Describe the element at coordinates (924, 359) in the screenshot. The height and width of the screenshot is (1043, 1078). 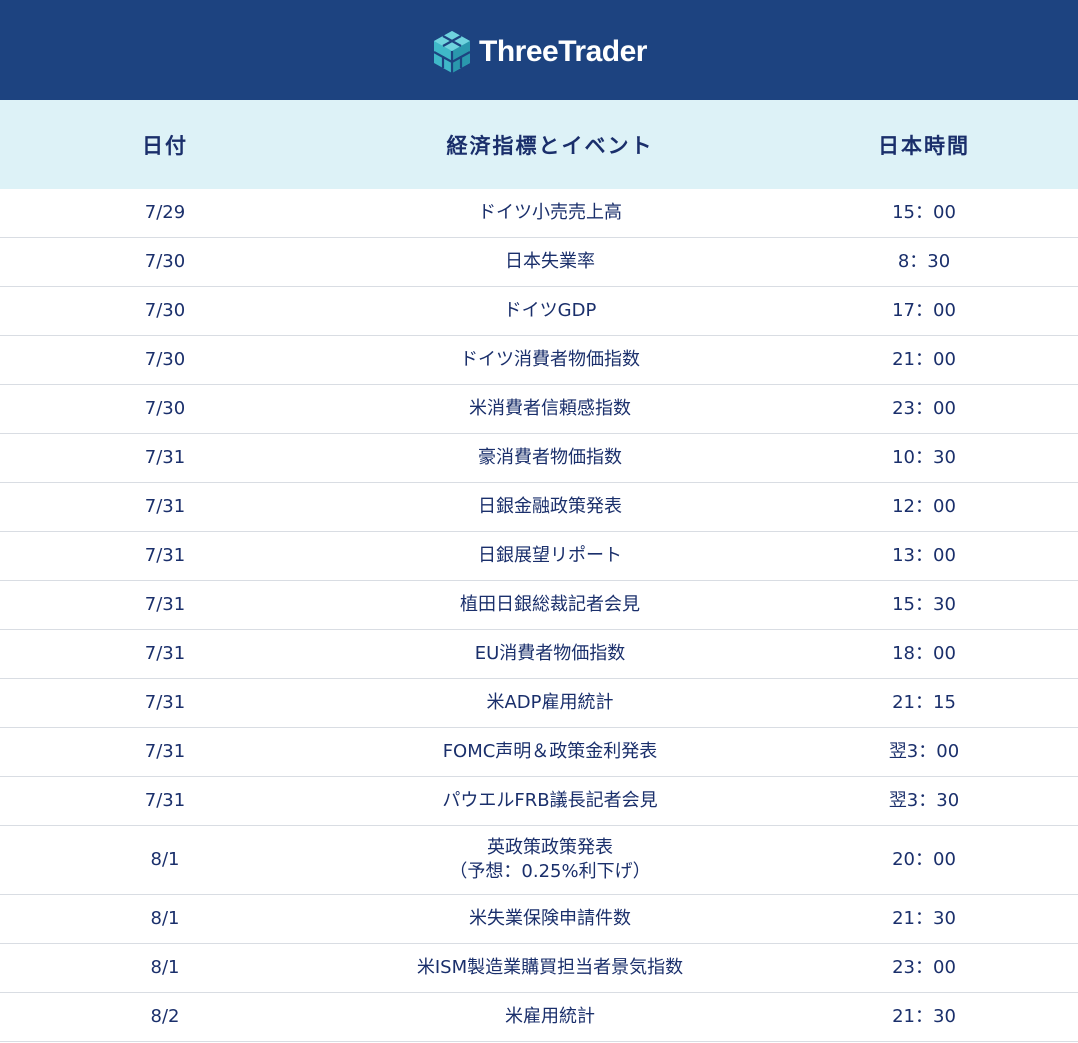
I see `row-time: 21：00` at that location.